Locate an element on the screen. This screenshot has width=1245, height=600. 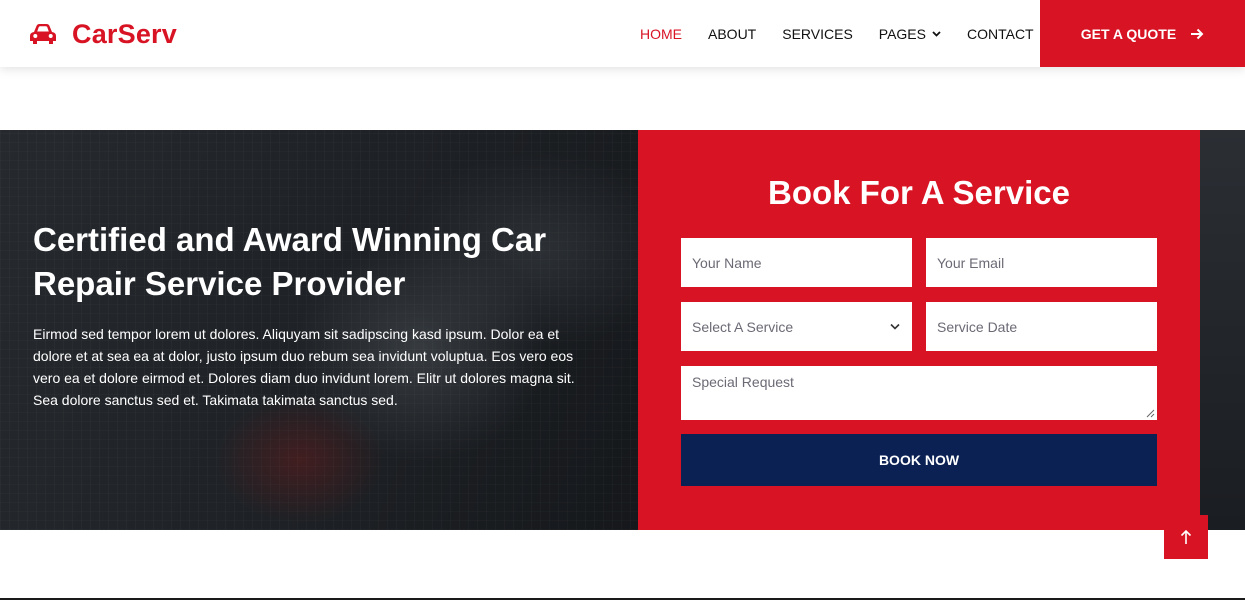
resize-handle-icon is located at coordinates (1150, 413).